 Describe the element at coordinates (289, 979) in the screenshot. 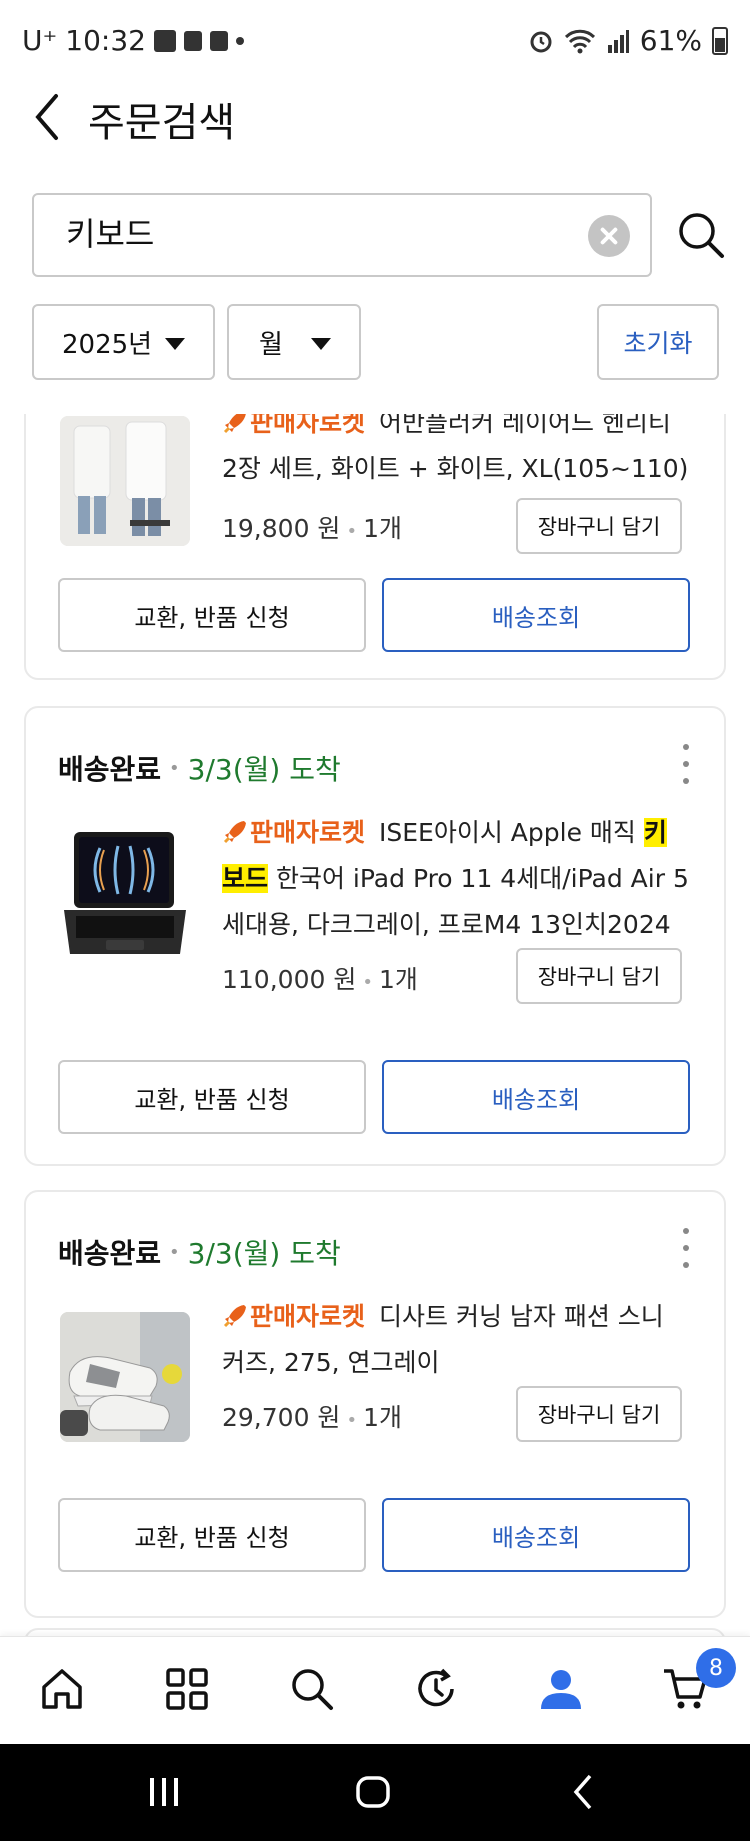

I see `price: 110,000 원` at that location.